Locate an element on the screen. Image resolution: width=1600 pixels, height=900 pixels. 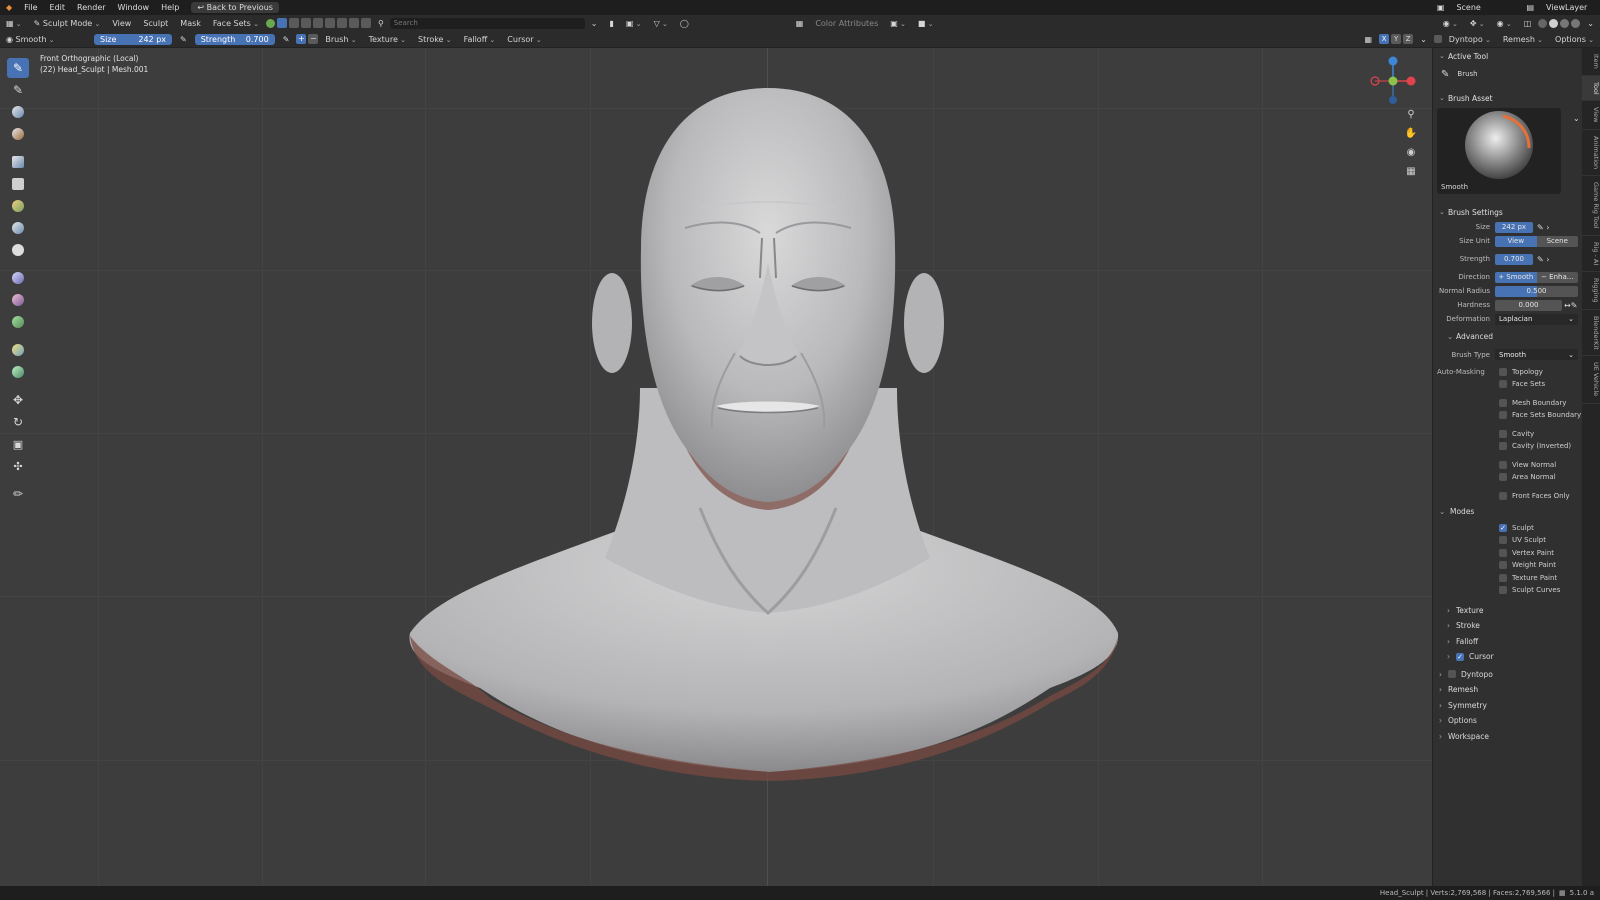
dyntopo-checkbox is located at coordinates (1452, 674).